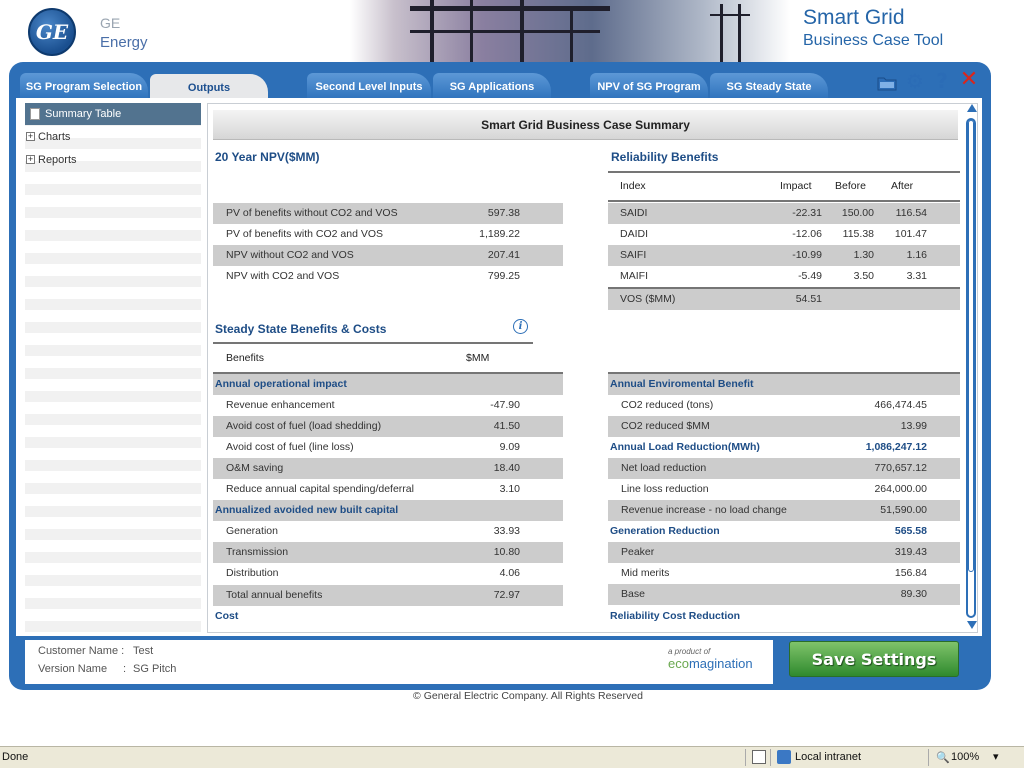 This screenshot has width=1024, height=768. What do you see at coordinates (388, 234) in the screenshot?
I see `npv-row: PV of benefits with CO2 and VOS 1,189.22` at bounding box center [388, 234].